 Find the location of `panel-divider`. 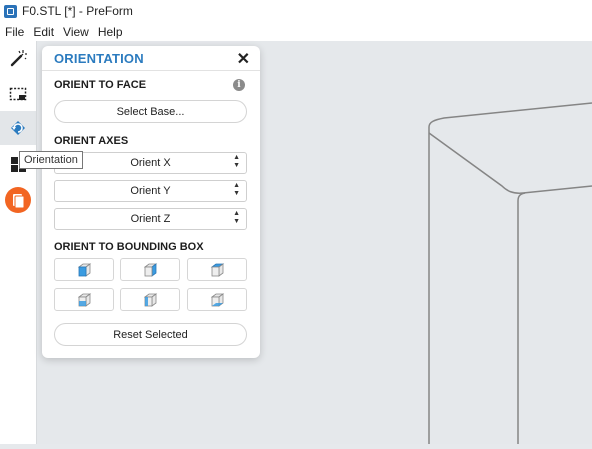

panel-divider is located at coordinates (151, 70).